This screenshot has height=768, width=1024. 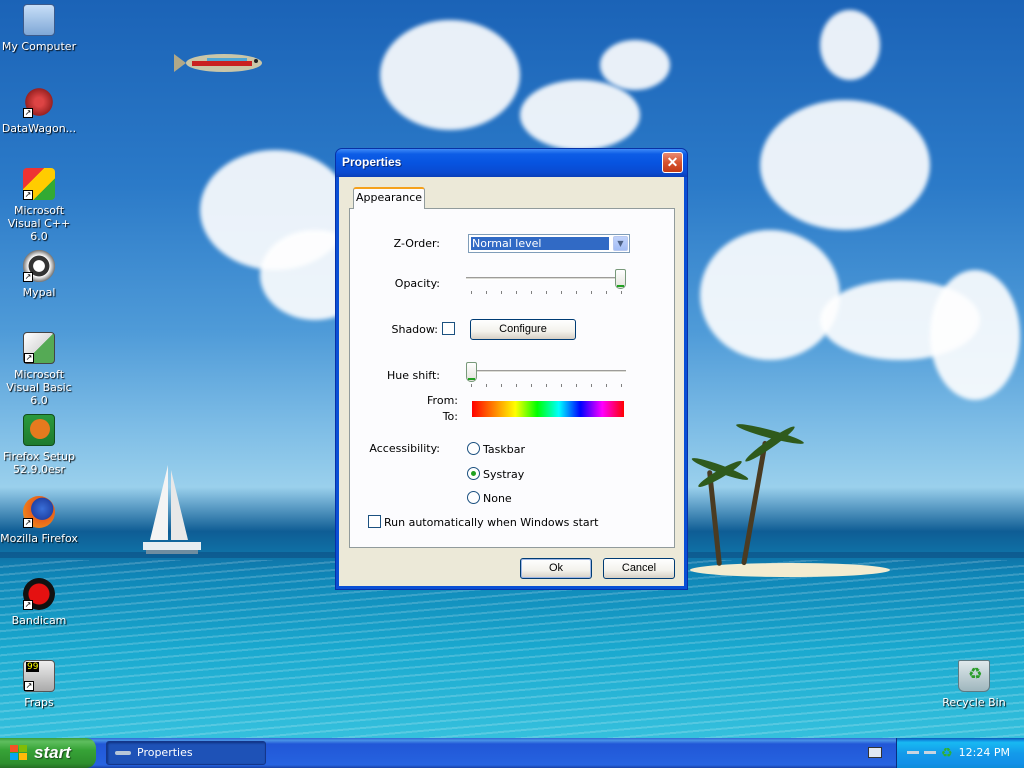 What do you see at coordinates (473, 448) in the screenshot?
I see `radio-taskbar` at bounding box center [473, 448].